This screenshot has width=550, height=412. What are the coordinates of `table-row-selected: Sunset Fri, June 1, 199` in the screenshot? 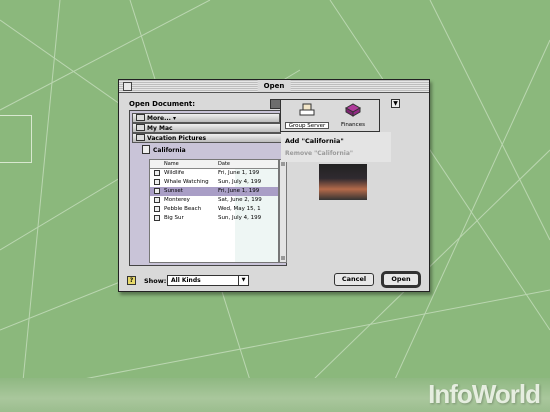 It's located at (214, 191).